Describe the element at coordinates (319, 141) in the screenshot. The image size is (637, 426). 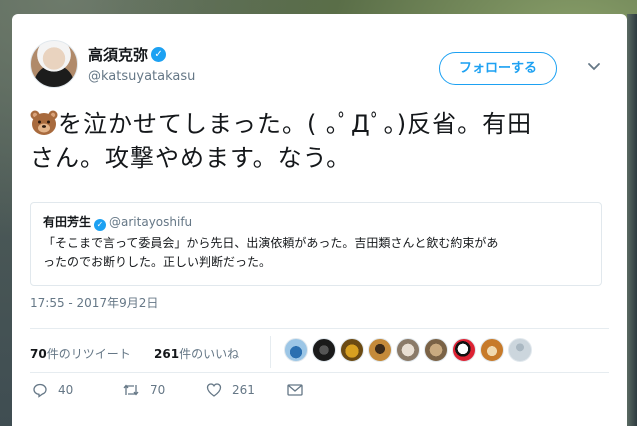
I see `tweet-text: を泣かせてしまった。( ｡ﾟДﾟ｡)反省。有田 さん。攻撃やめます。なう。` at that location.